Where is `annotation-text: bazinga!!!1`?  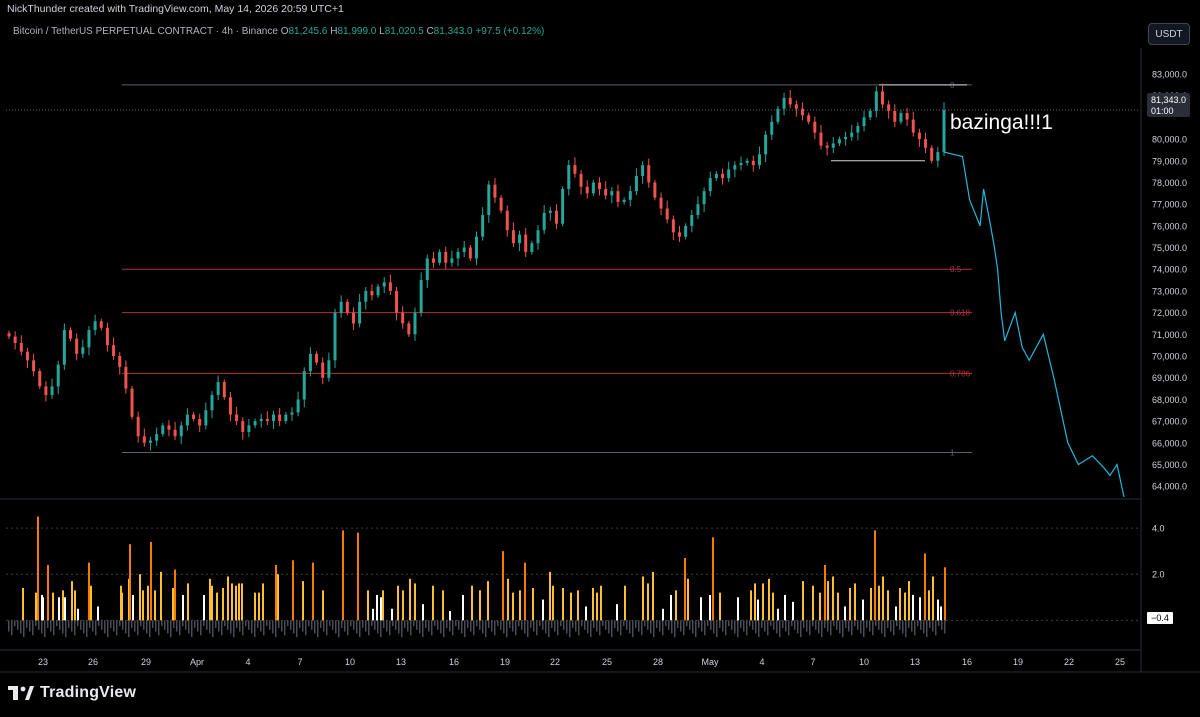 annotation-text: bazinga!!!1 is located at coordinates (1001, 122).